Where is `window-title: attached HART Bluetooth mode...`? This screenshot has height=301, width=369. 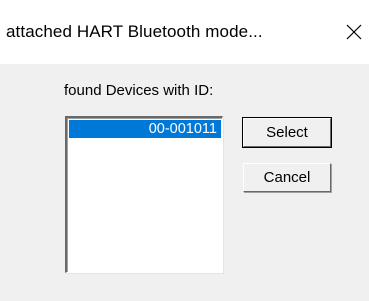 window-title: attached HART Bluetooth mode... is located at coordinates (134, 31).